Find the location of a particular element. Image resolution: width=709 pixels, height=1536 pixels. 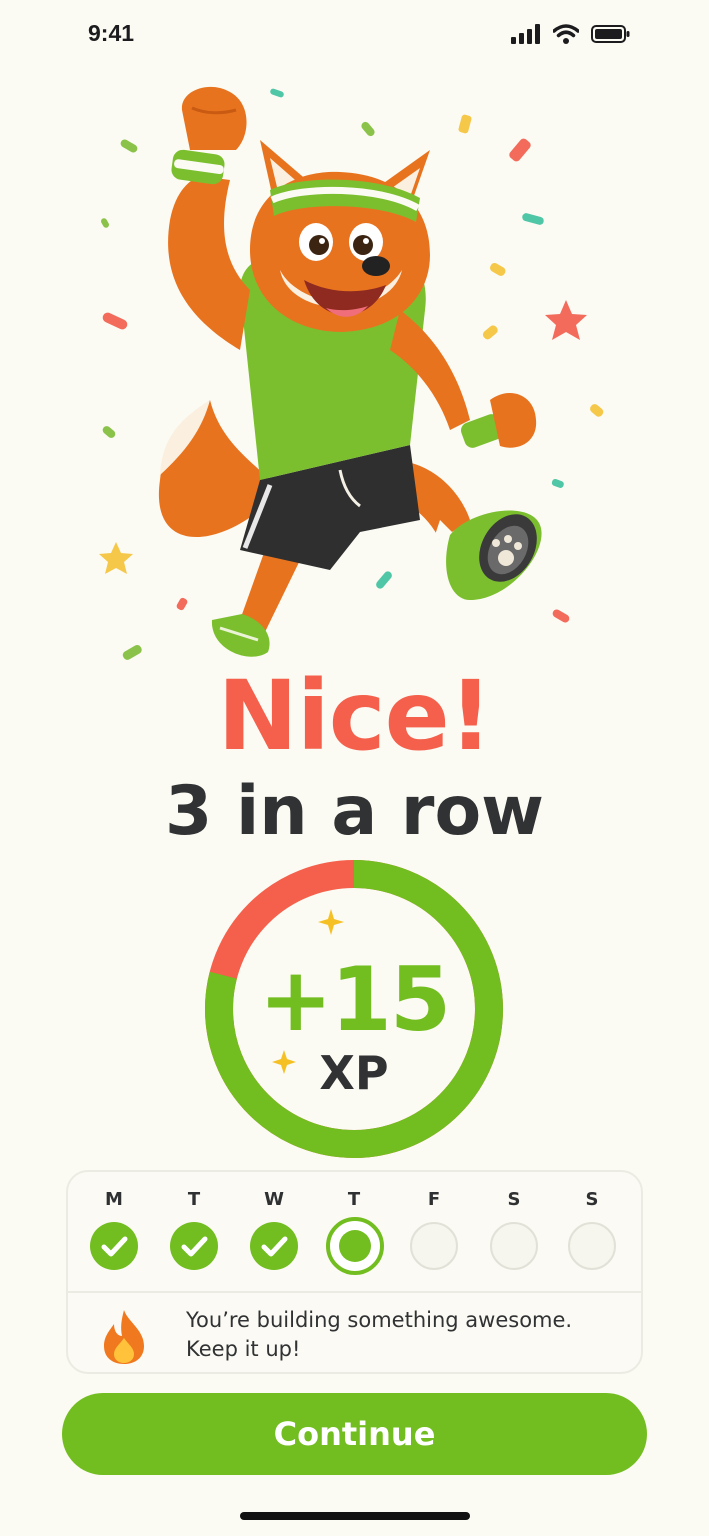

fox-raised-arm is located at coordinates (209, 218).